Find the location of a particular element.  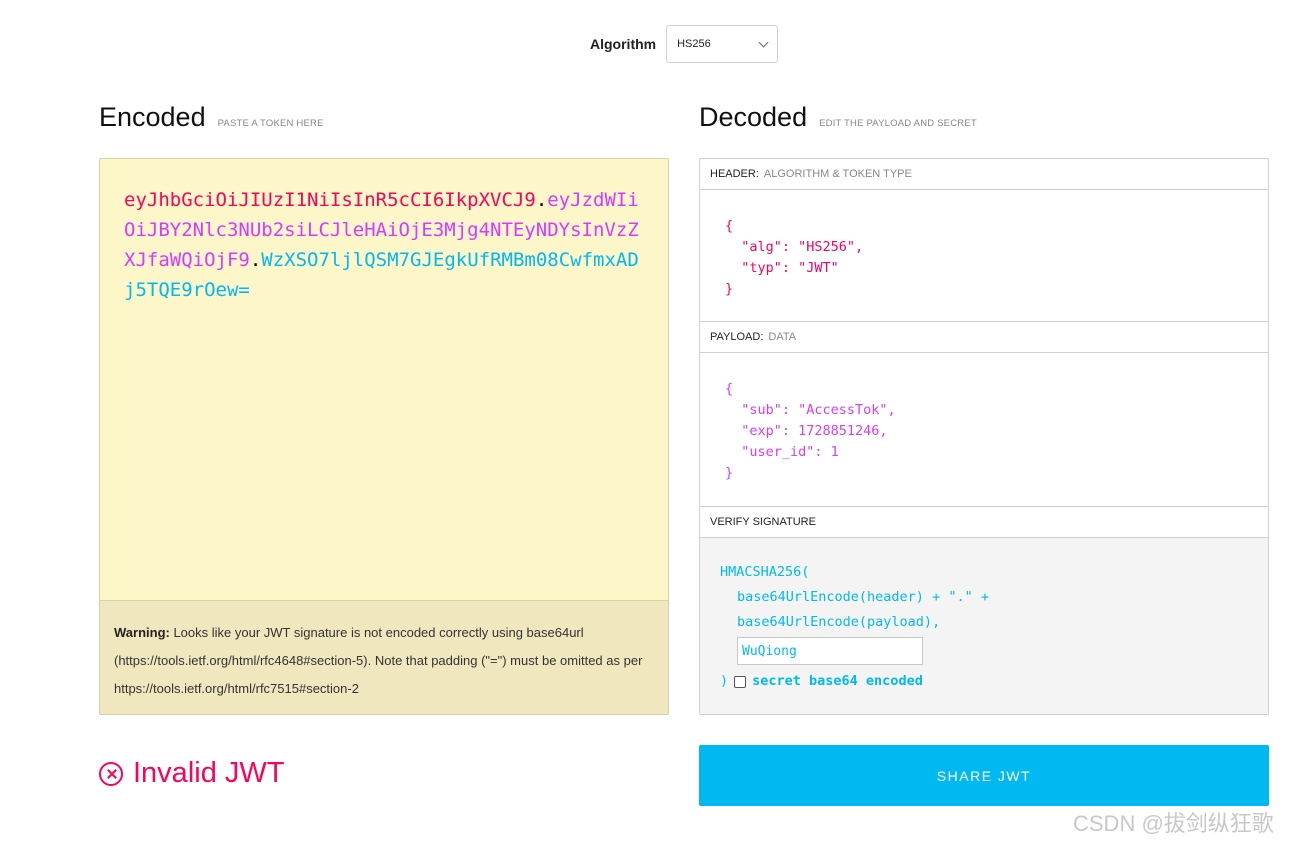

encoded-title: Encoded is located at coordinates (152, 117).